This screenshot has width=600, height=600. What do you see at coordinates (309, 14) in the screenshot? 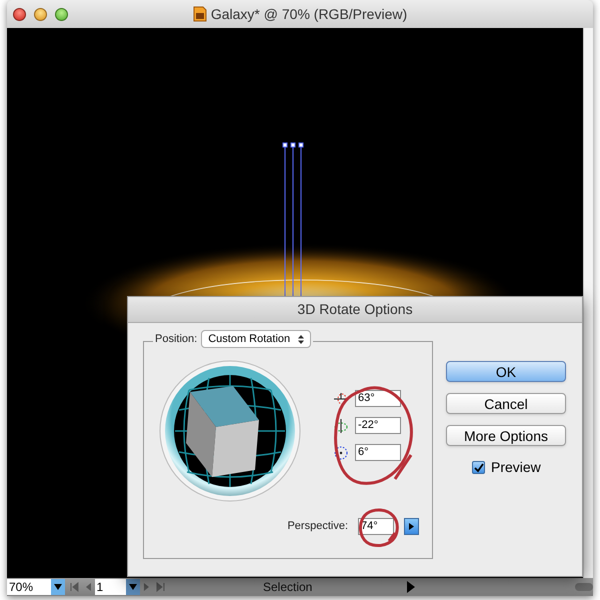
I see `window-title: Galaxy* @ 70% (RGB/Preview)` at bounding box center [309, 14].